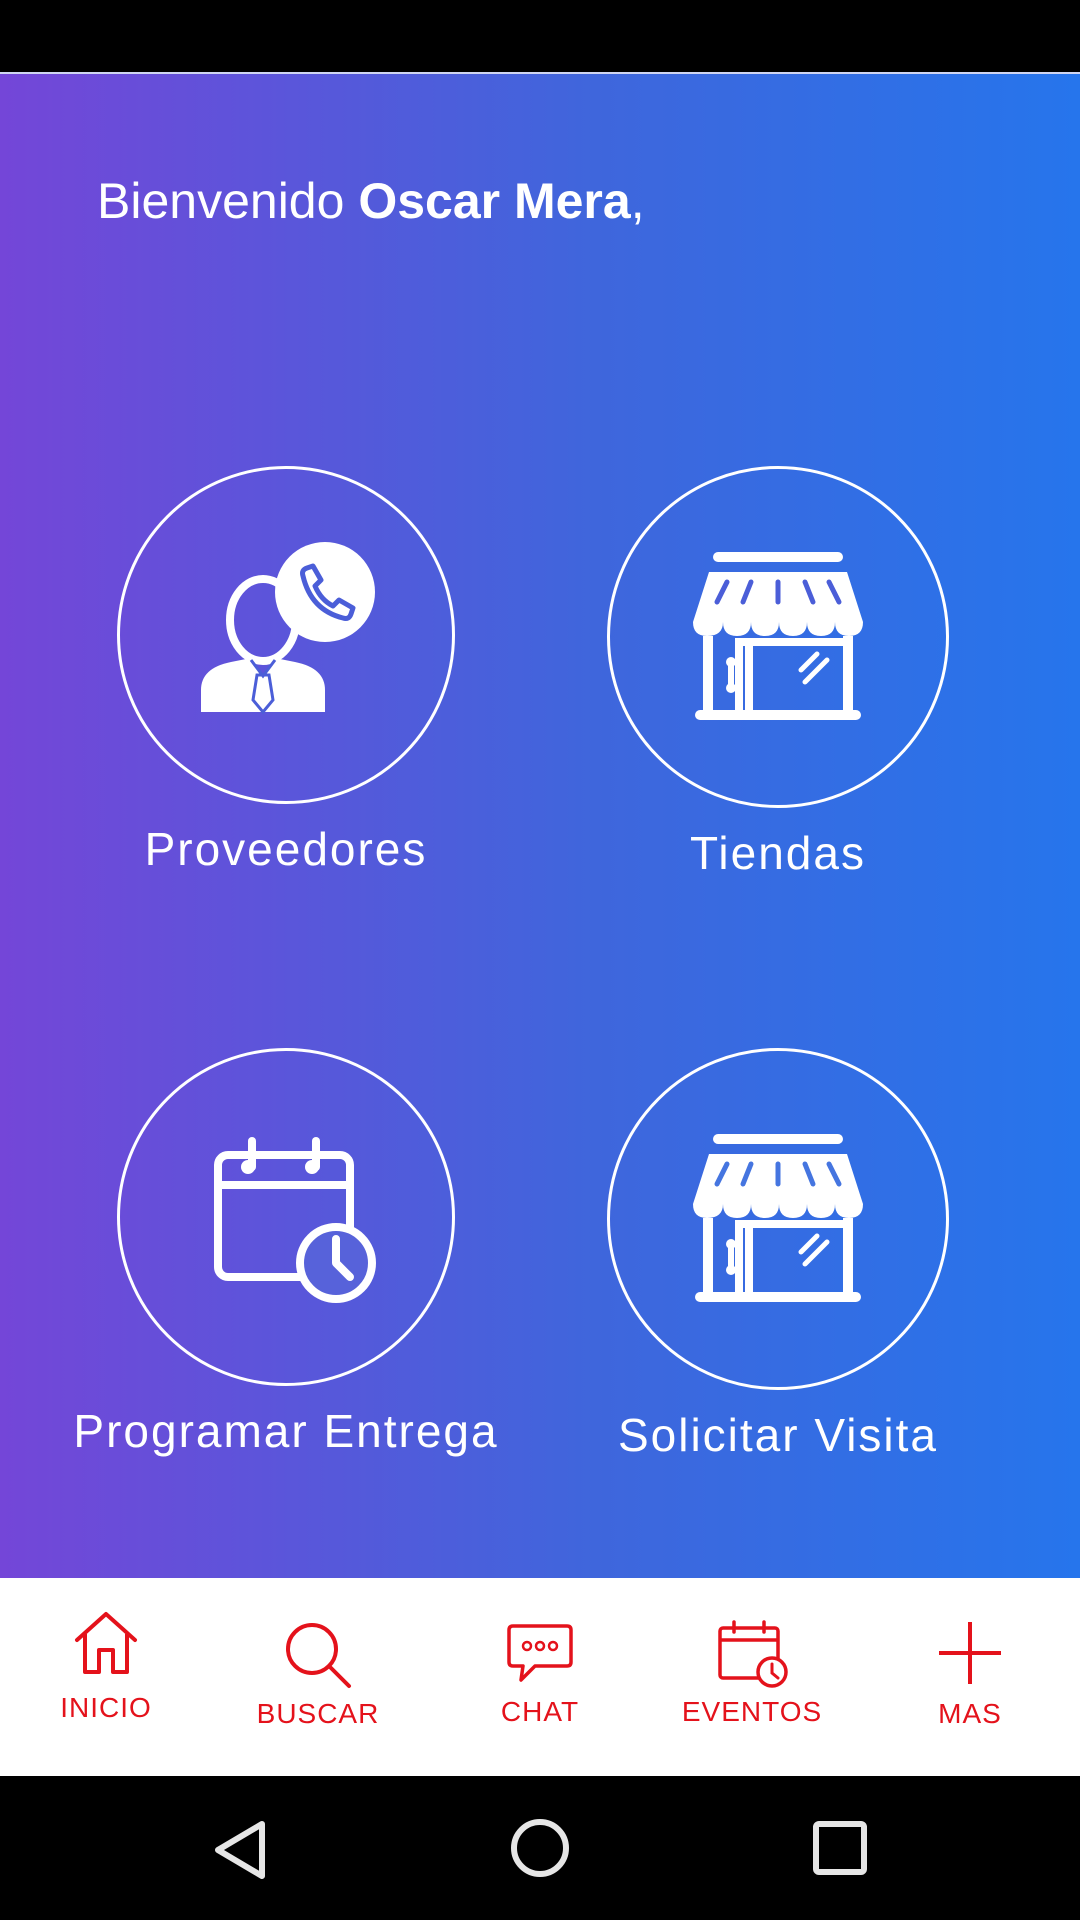  Describe the element at coordinates (778, 853) in the screenshot. I see `tile-label: Tiendas` at that location.